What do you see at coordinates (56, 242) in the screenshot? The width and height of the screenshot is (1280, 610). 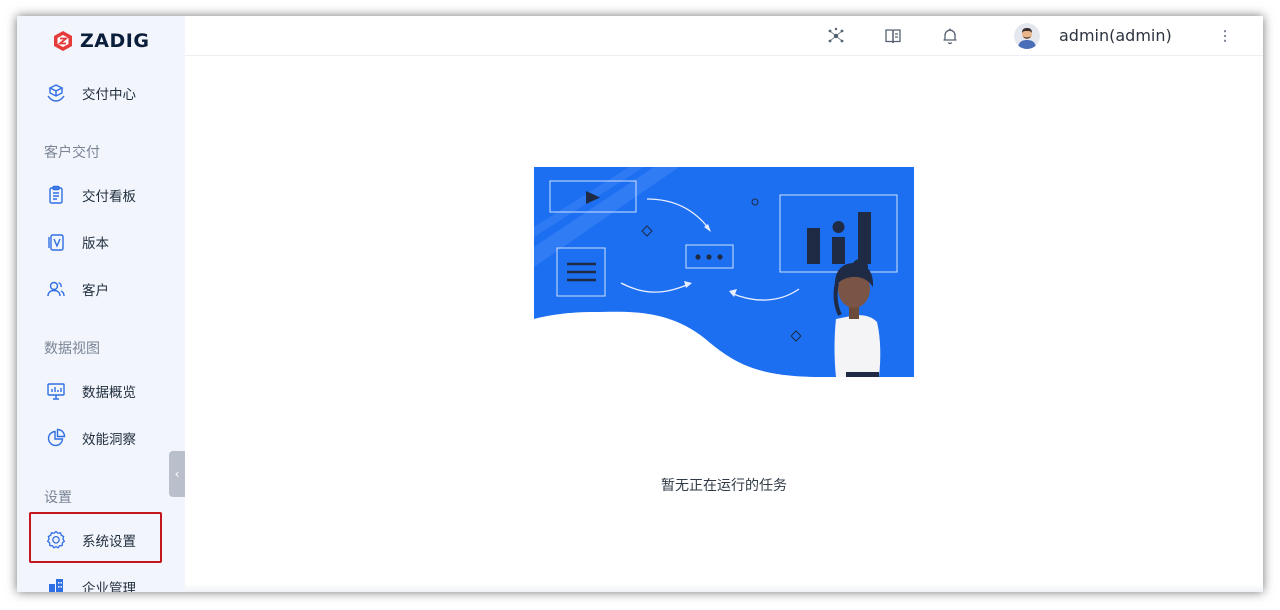 I see `version-icon` at bounding box center [56, 242].